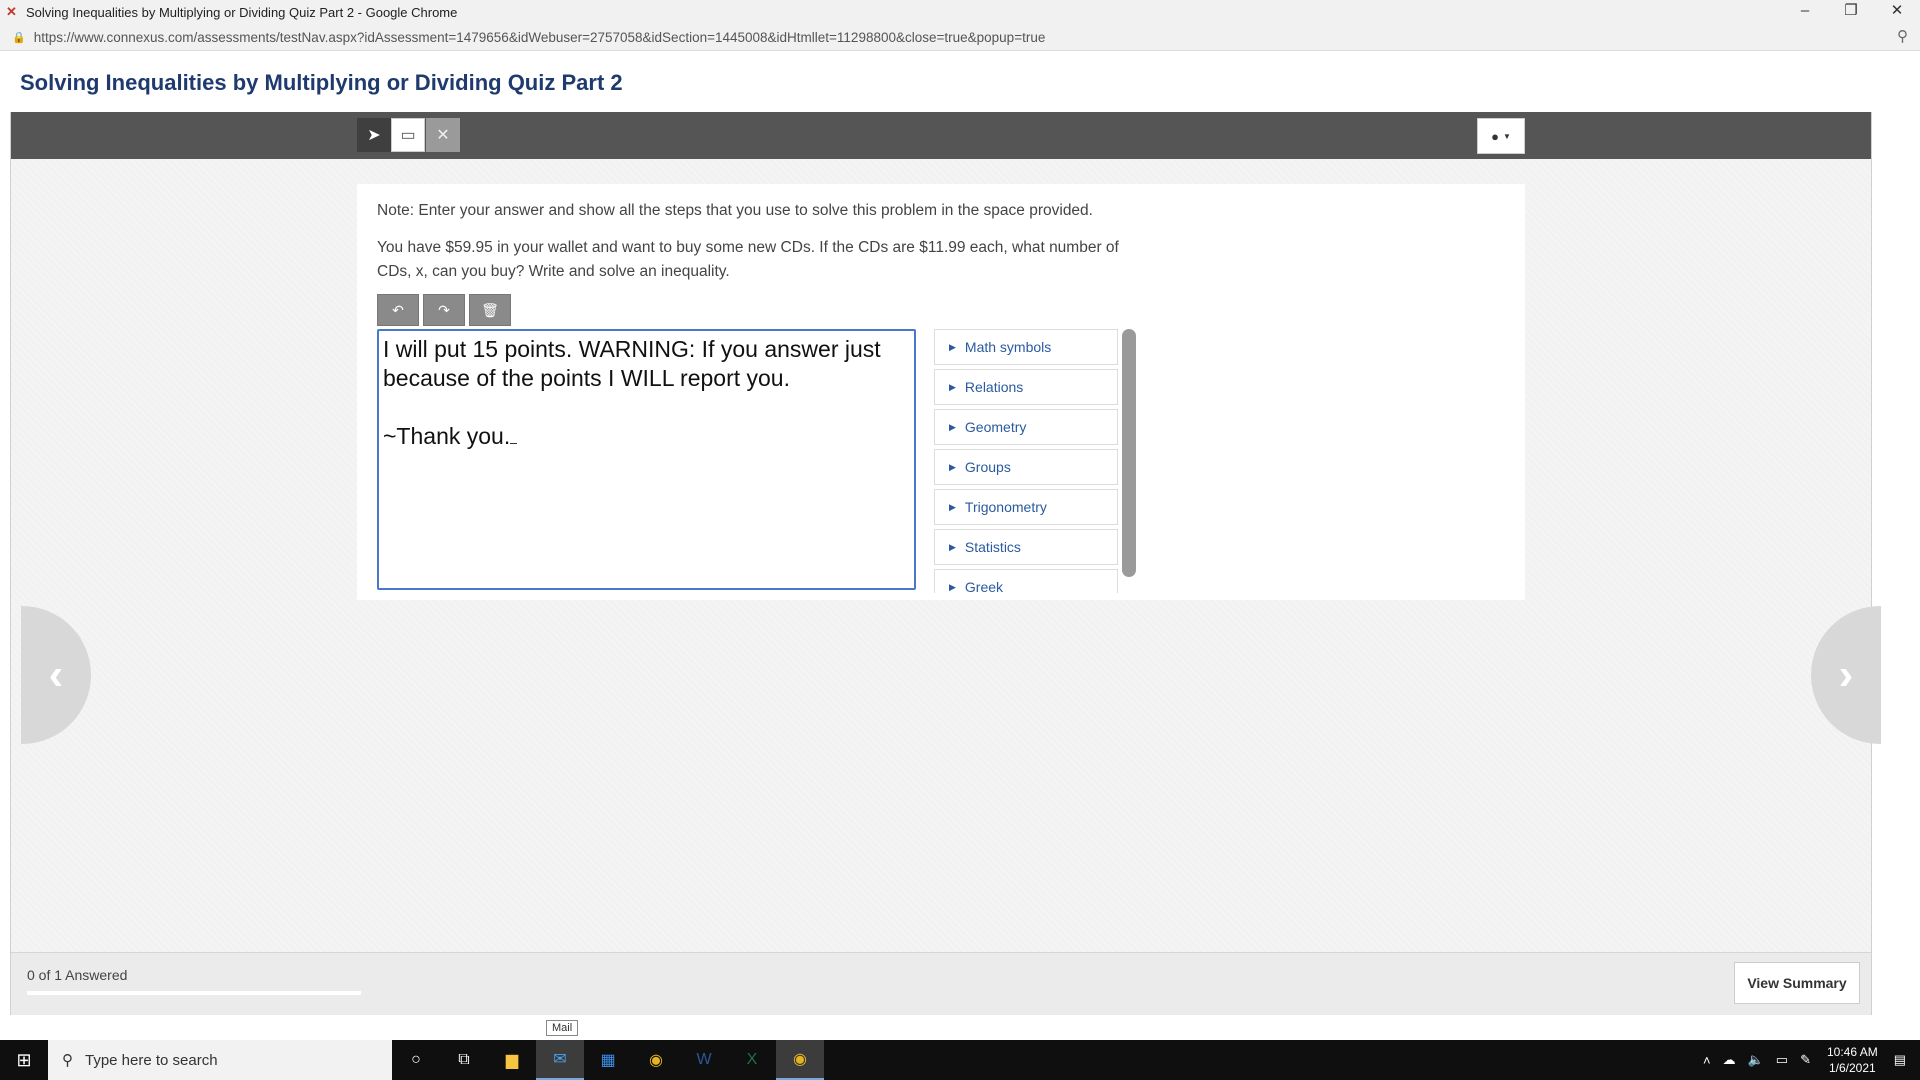  What do you see at coordinates (992, 547) in the screenshot?
I see `palette-item-label: Statistics` at bounding box center [992, 547].